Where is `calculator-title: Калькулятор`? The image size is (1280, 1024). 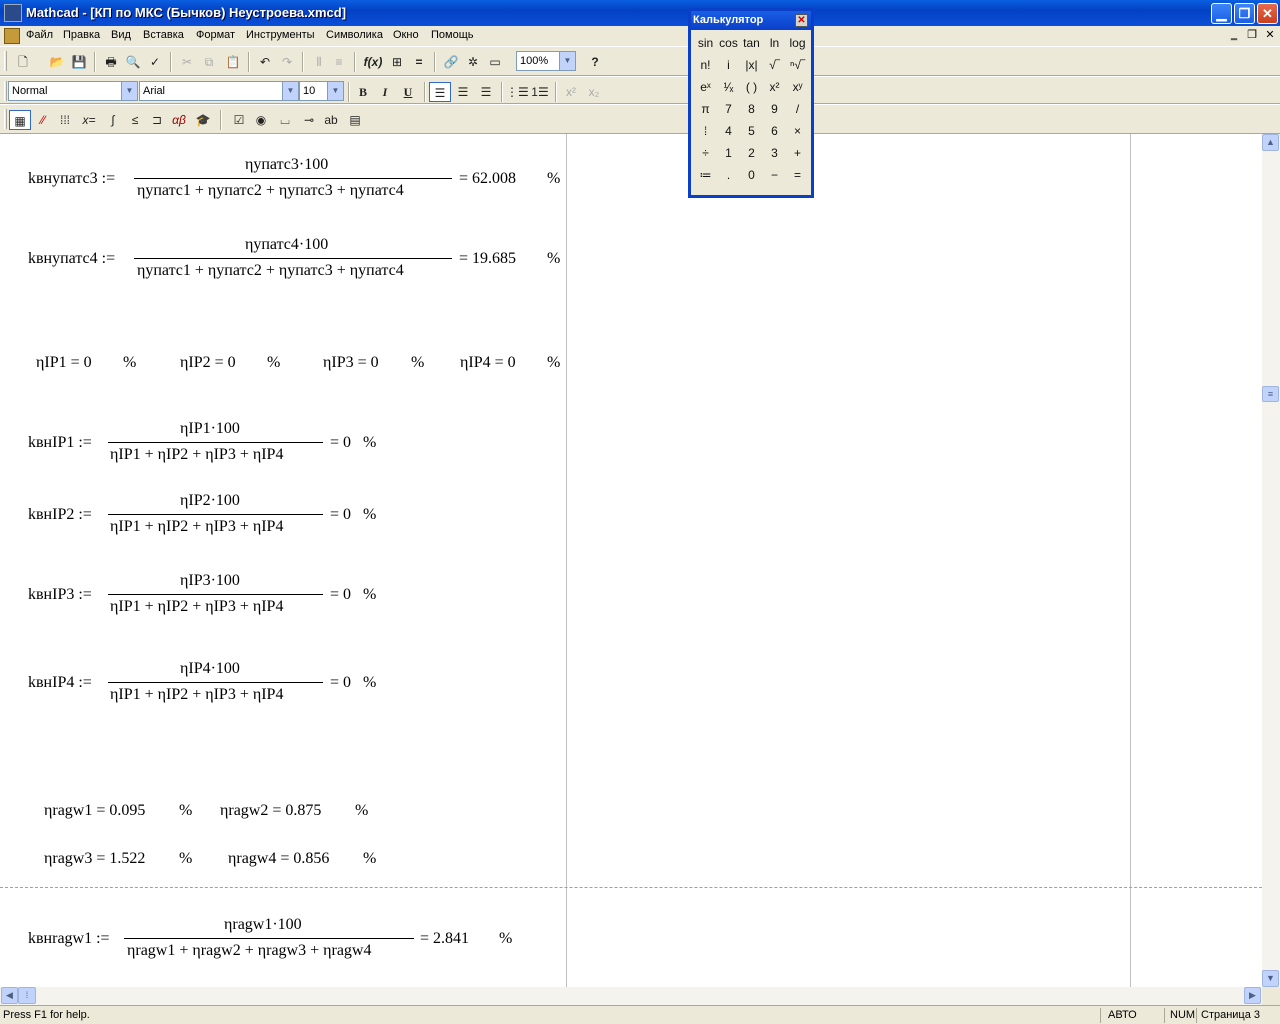
calculator-title: Калькулятор is located at coordinates (751, 20).